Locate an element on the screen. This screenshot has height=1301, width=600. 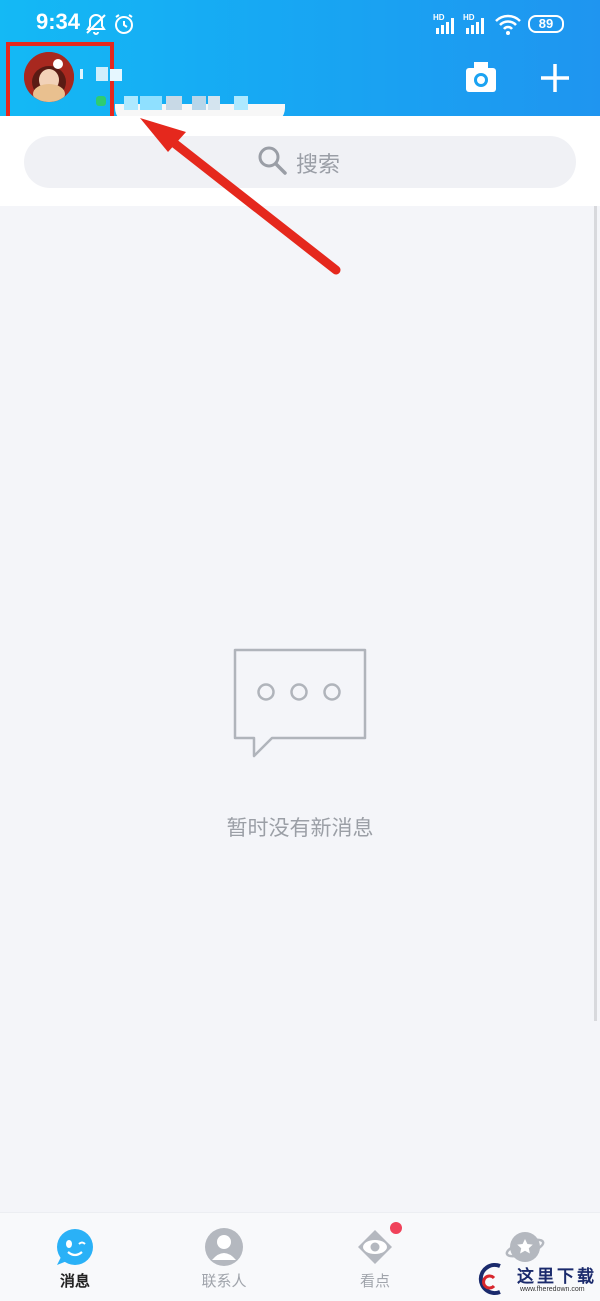
plus-icon is located at coordinates (555, 78).